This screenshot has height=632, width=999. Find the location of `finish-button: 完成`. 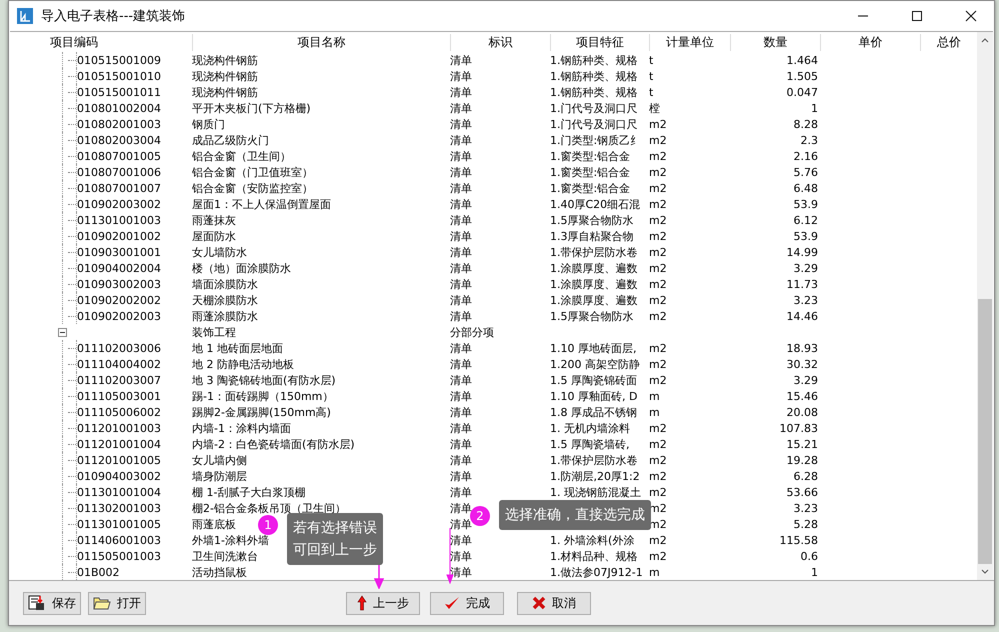

finish-button: 完成 is located at coordinates (467, 603).